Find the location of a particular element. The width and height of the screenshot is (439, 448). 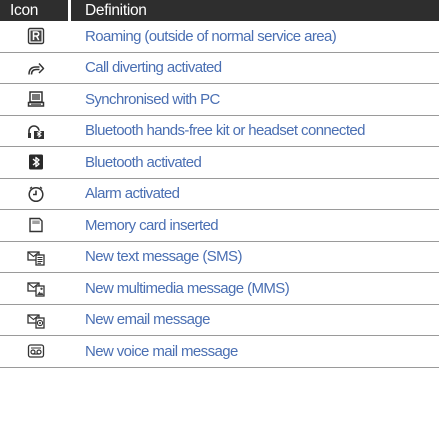

pc-sync-icon is located at coordinates (35, 99).